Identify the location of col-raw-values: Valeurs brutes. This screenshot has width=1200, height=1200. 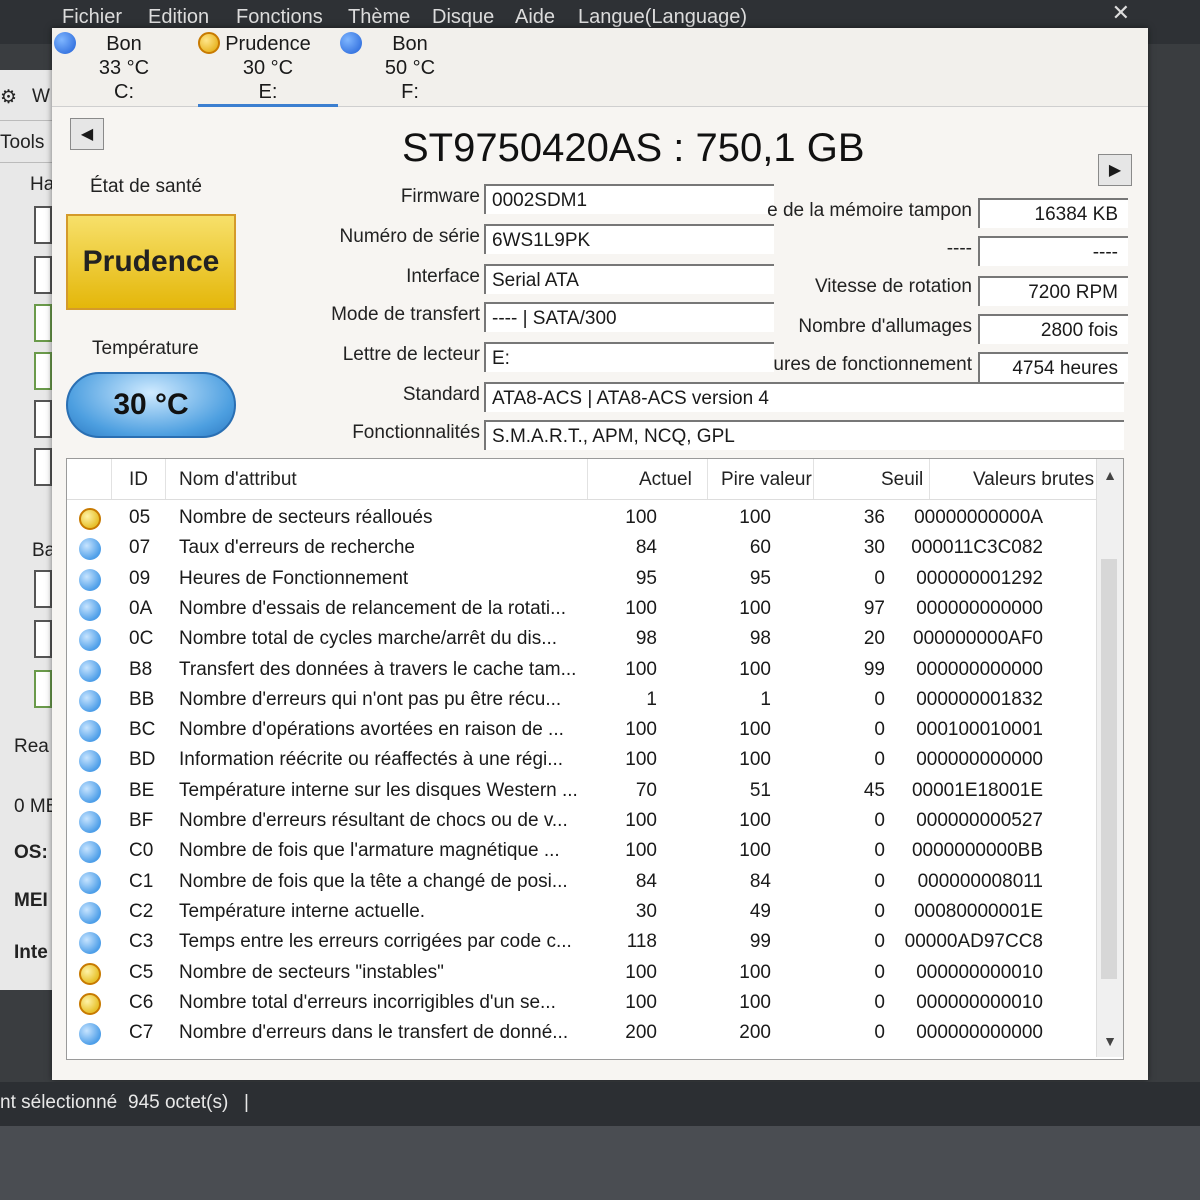
(1033, 480).